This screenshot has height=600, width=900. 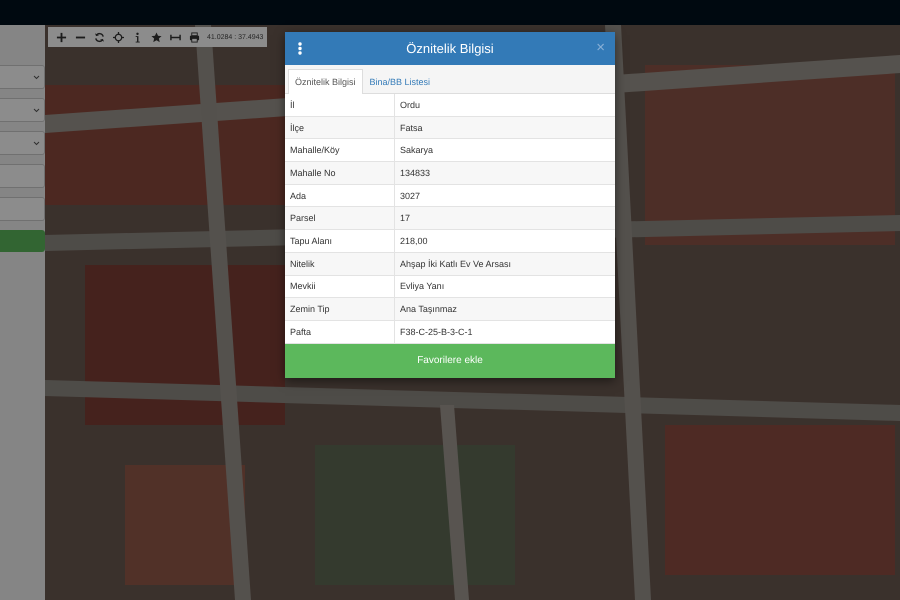 I want to click on table-cell-text: Ordu, so click(x=409, y=105).